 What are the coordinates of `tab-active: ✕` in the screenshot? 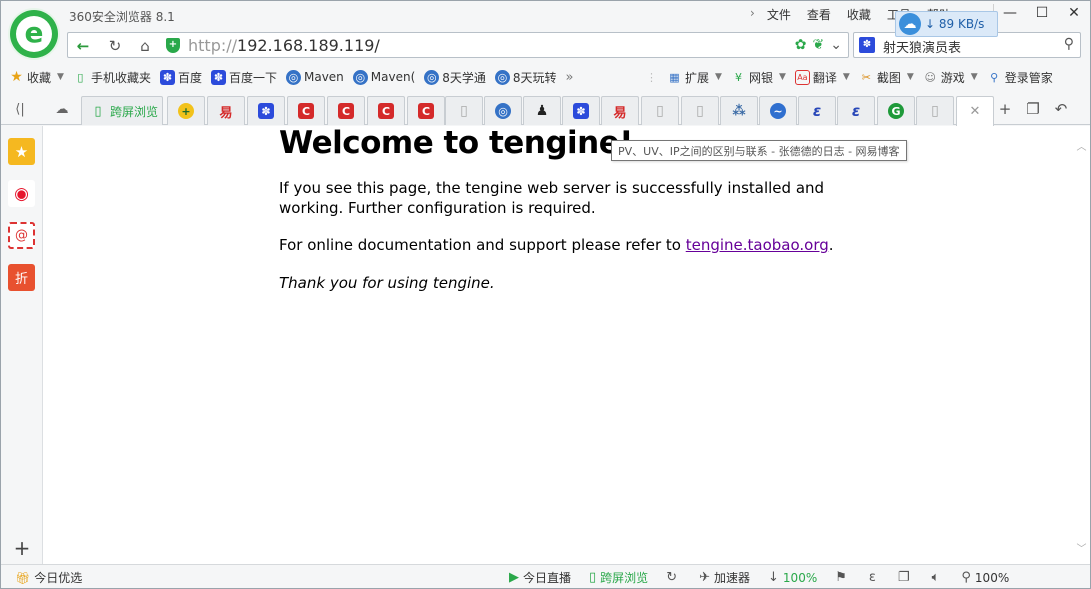 It's located at (975, 111).